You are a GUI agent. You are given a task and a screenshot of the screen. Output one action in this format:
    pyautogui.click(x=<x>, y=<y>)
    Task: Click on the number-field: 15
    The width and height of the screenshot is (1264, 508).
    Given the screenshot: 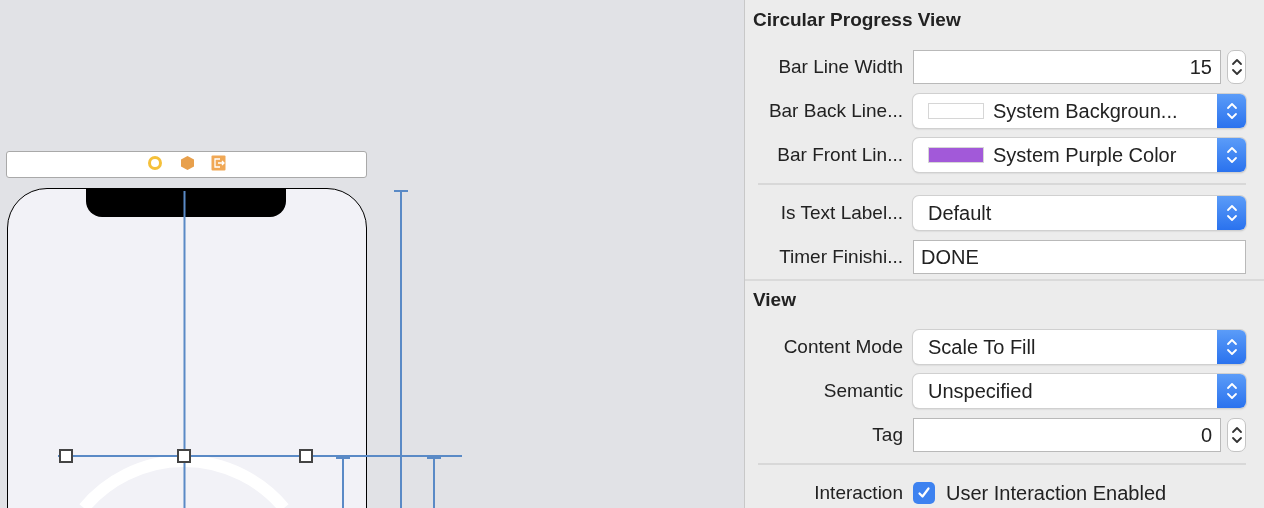 What is the action you would take?
    pyautogui.click(x=1067, y=67)
    